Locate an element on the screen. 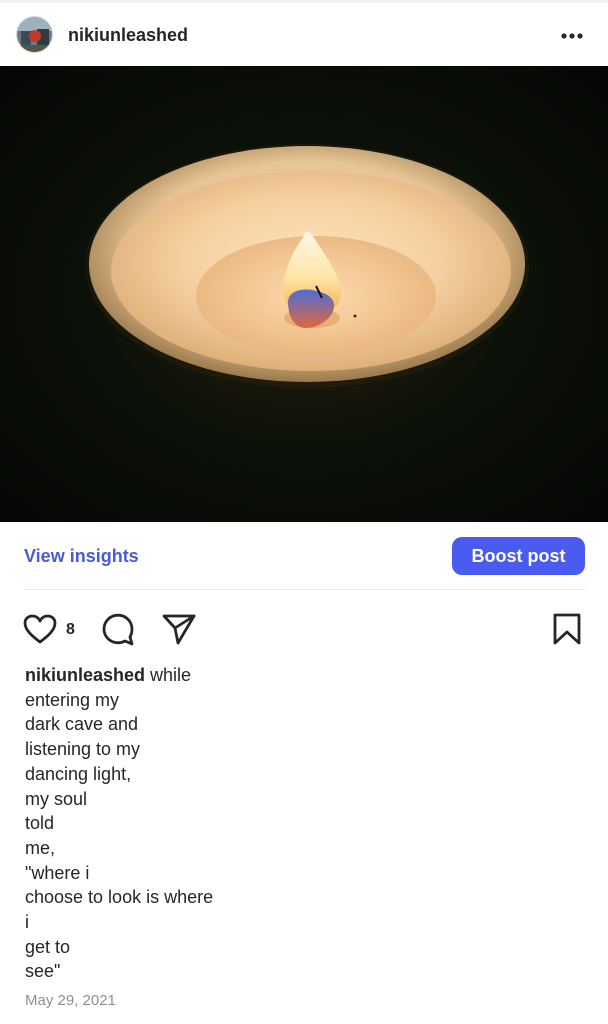 This screenshot has height=1024, width=608. caption-line: see" is located at coordinates (43, 971).